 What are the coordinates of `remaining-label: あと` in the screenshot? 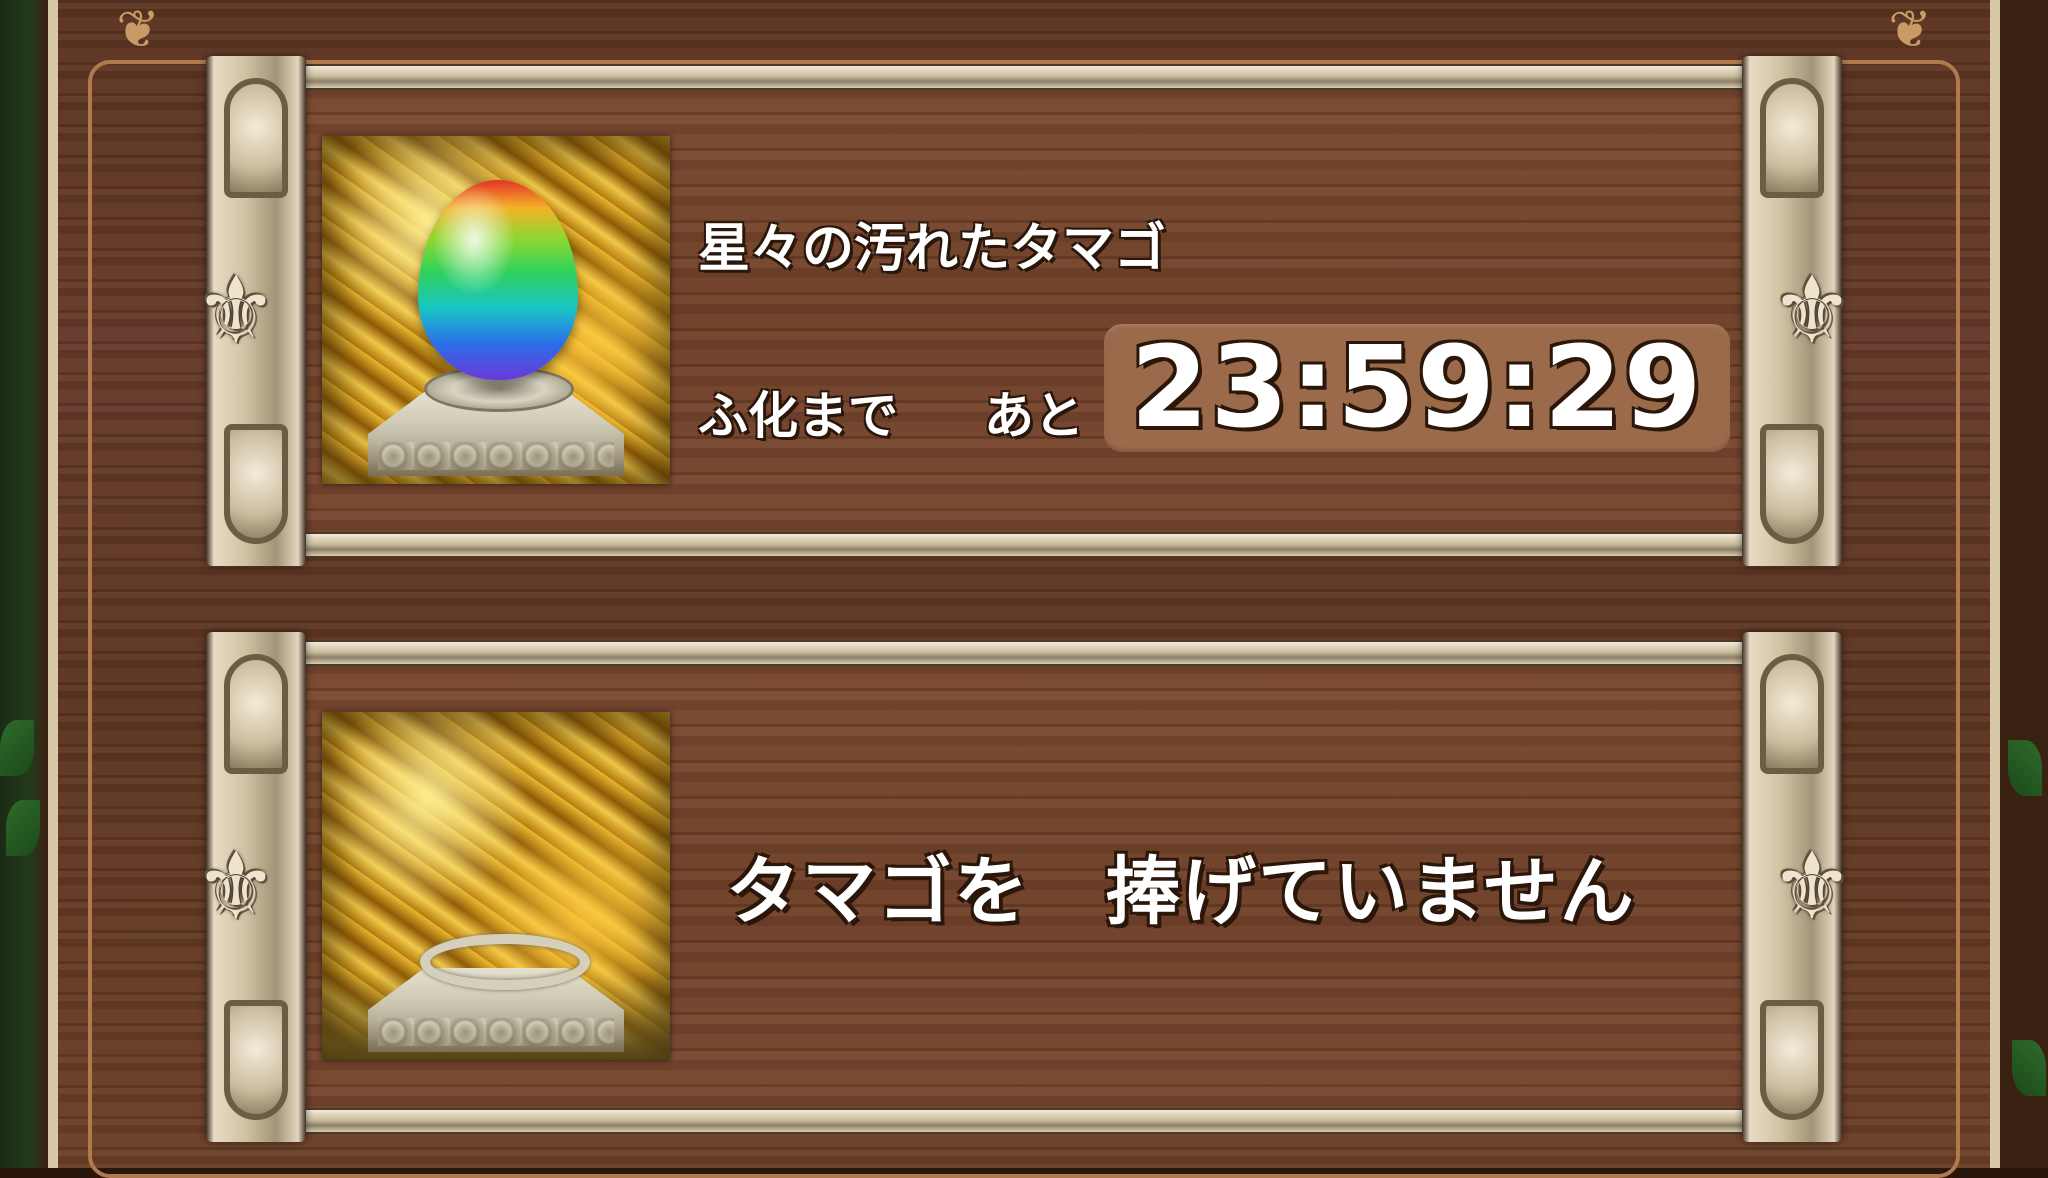 It's located at (1034, 416).